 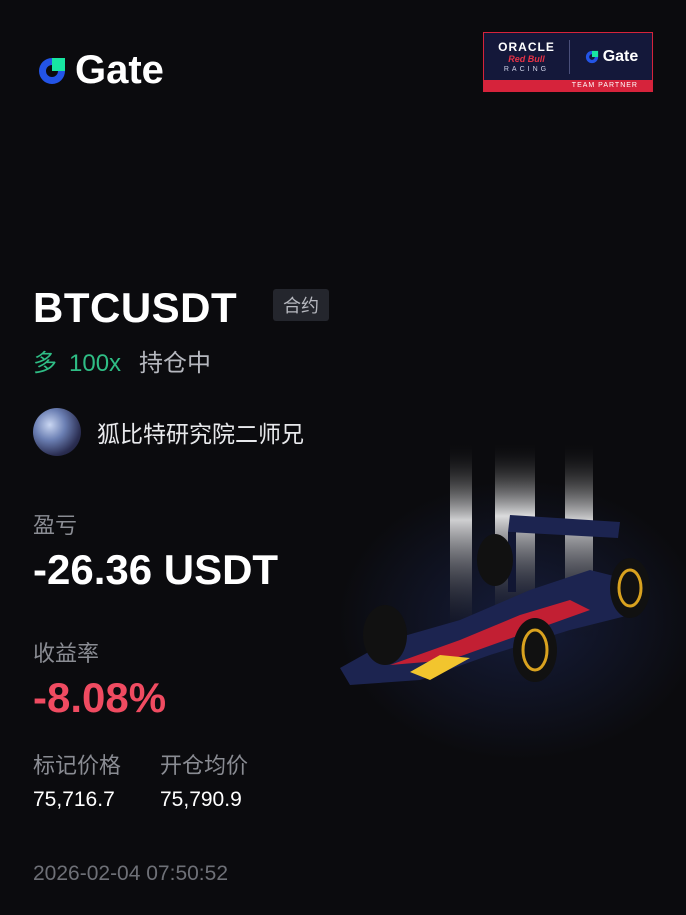 I want to click on mark-price-label: 标记价格, so click(x=77, y=765).